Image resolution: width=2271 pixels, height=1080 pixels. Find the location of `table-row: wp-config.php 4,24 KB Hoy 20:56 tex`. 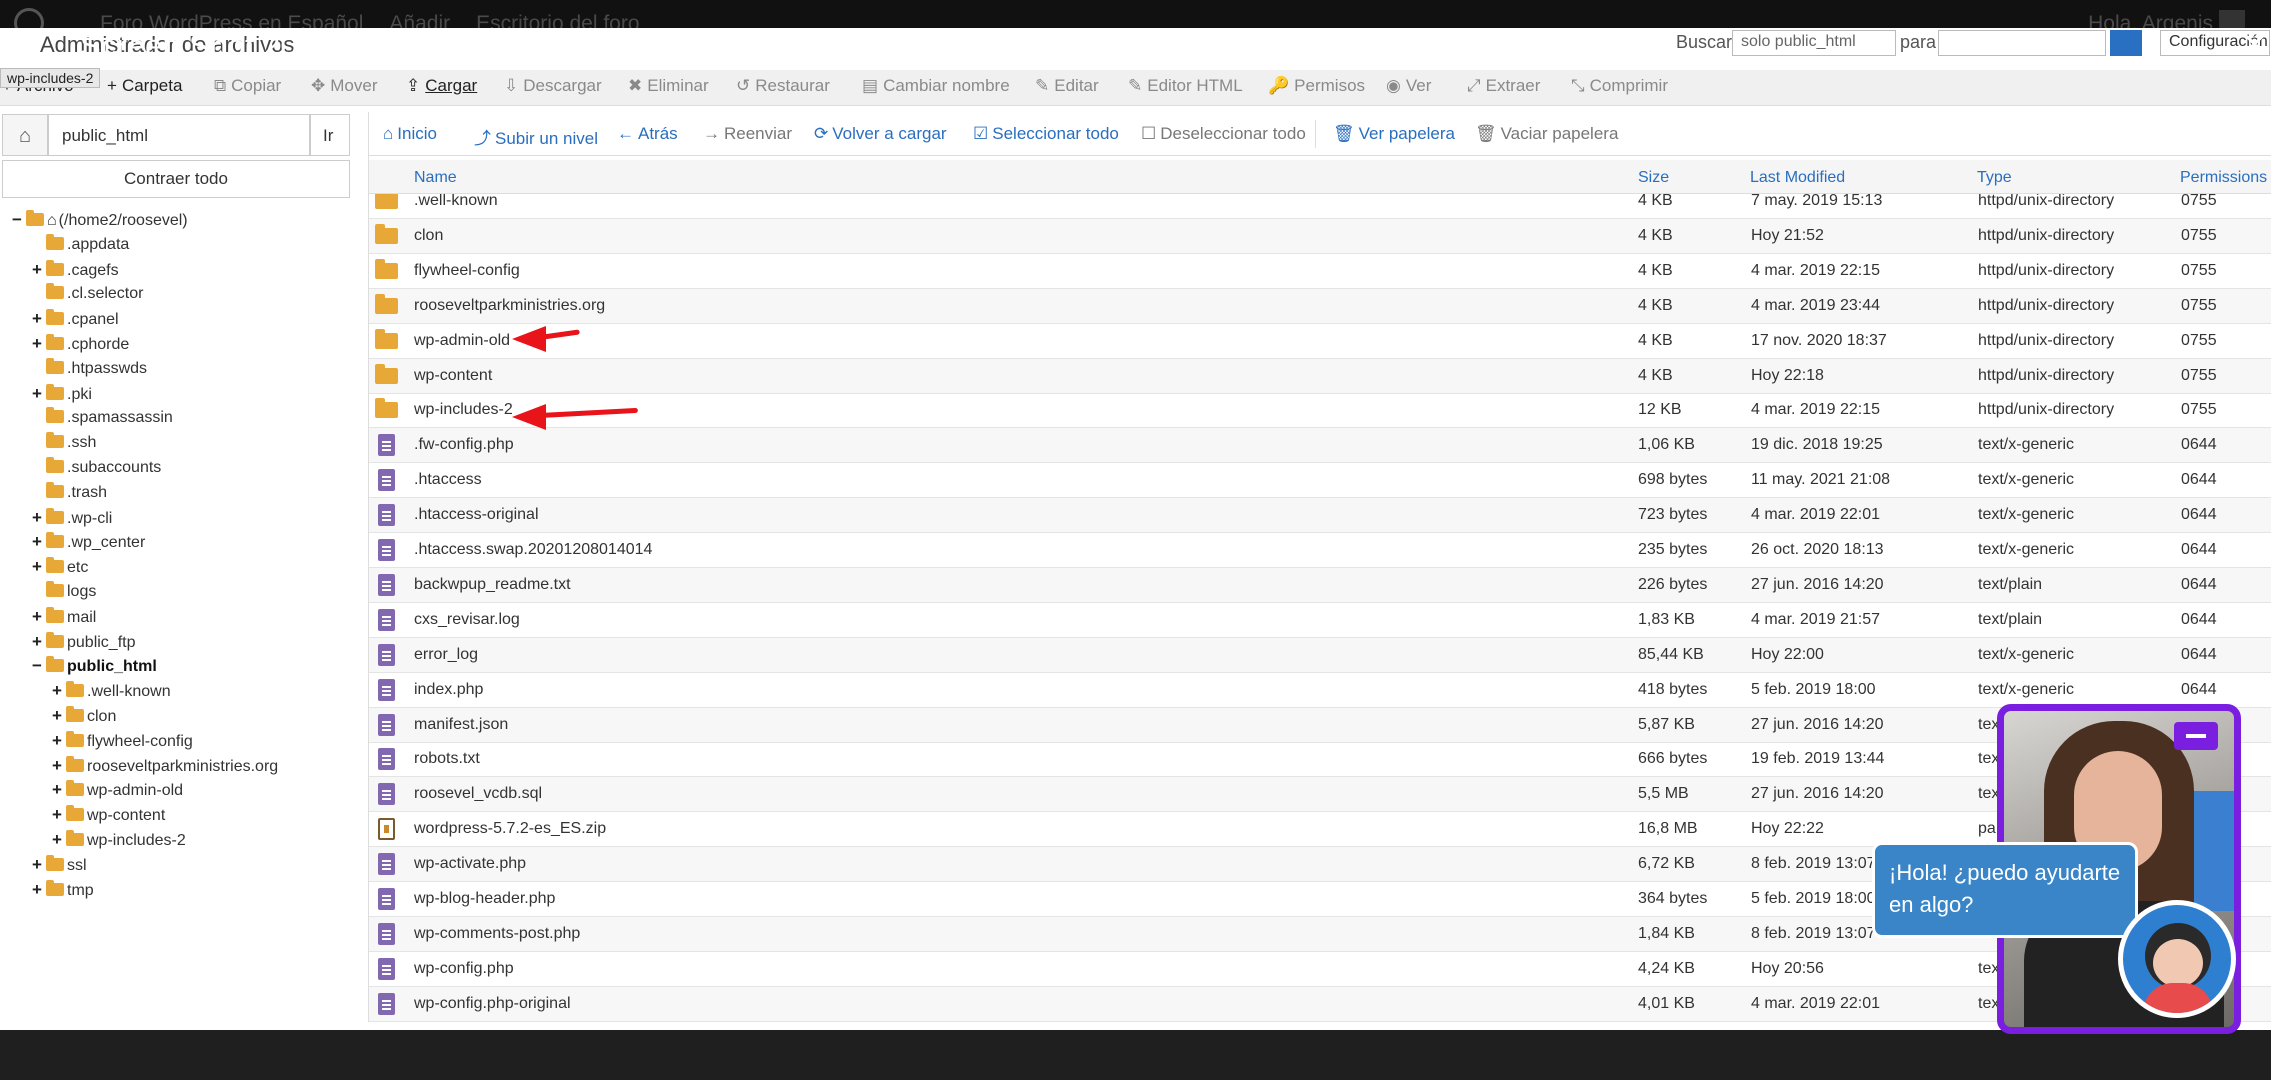

table-row: wp-config.php 4,24 KB Hoy 20:56 tex is located at coordinates (1320, 969).